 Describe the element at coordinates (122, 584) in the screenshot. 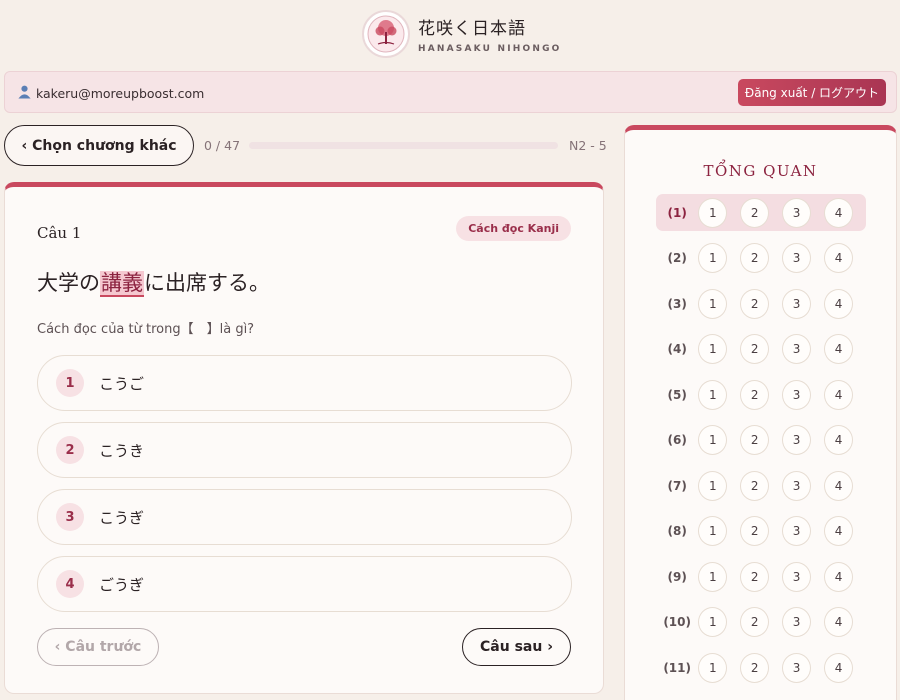

I see `option-text: ごうぎ` at that location.